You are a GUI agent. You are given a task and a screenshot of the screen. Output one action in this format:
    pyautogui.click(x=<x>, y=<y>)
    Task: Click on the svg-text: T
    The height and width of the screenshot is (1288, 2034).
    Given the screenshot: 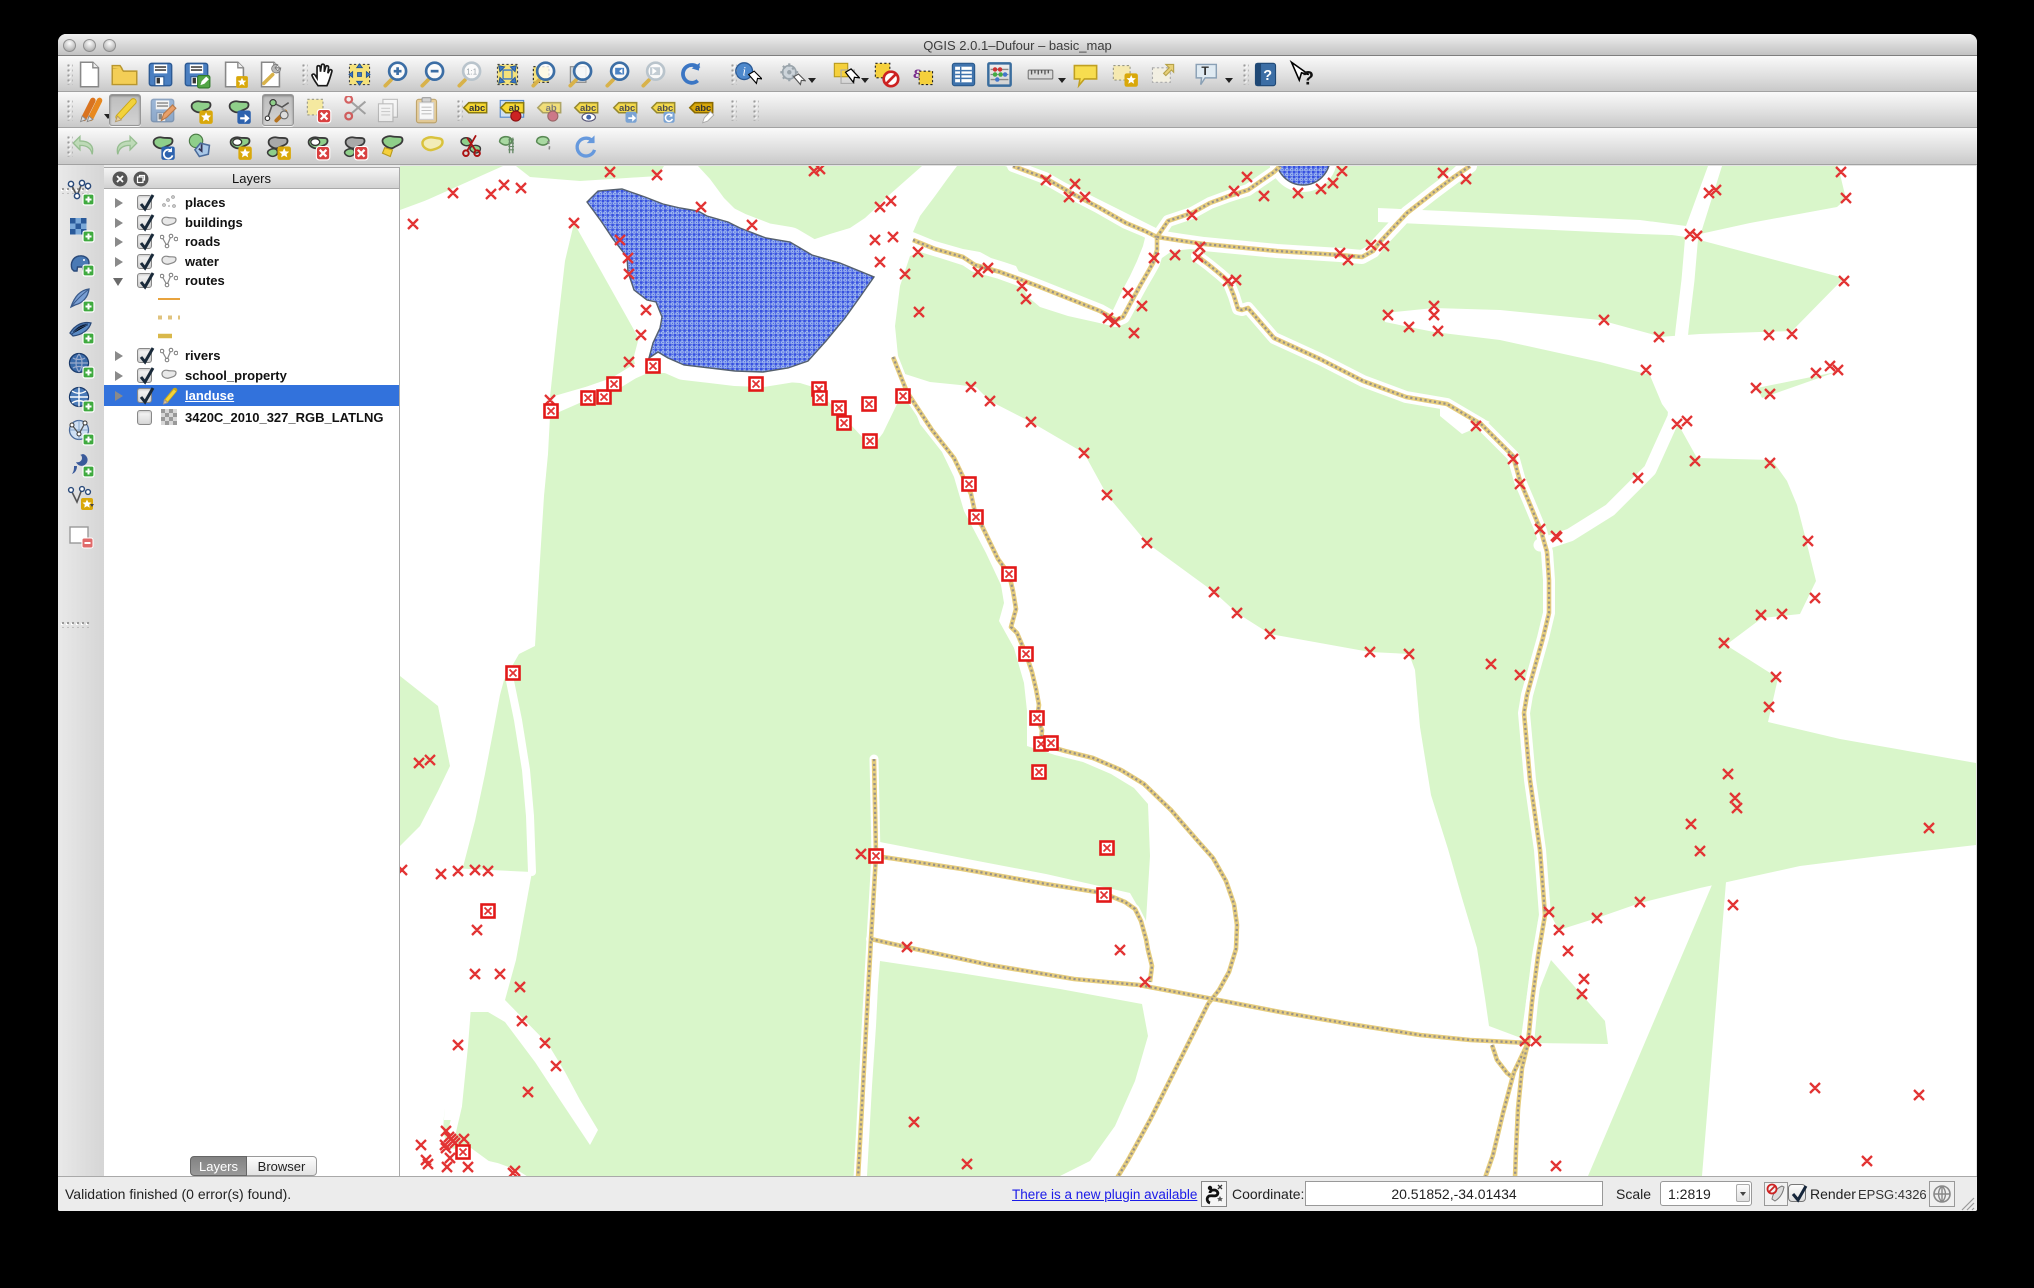 What is the action you would take?
    pyautogui.click(x=1205, y=71)
    